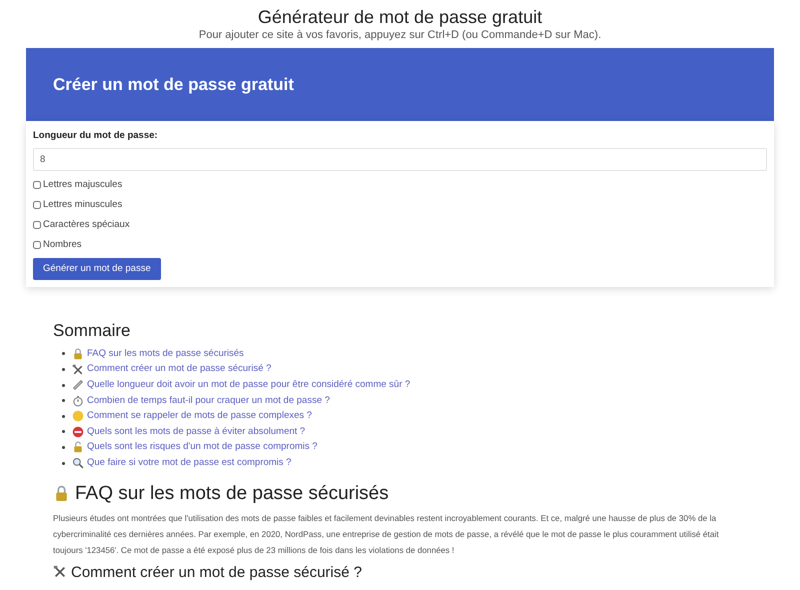  Describe the element at coordinates (86, 225) in the screenshot. I see `option-label: Caractères spéciaux` at that location.